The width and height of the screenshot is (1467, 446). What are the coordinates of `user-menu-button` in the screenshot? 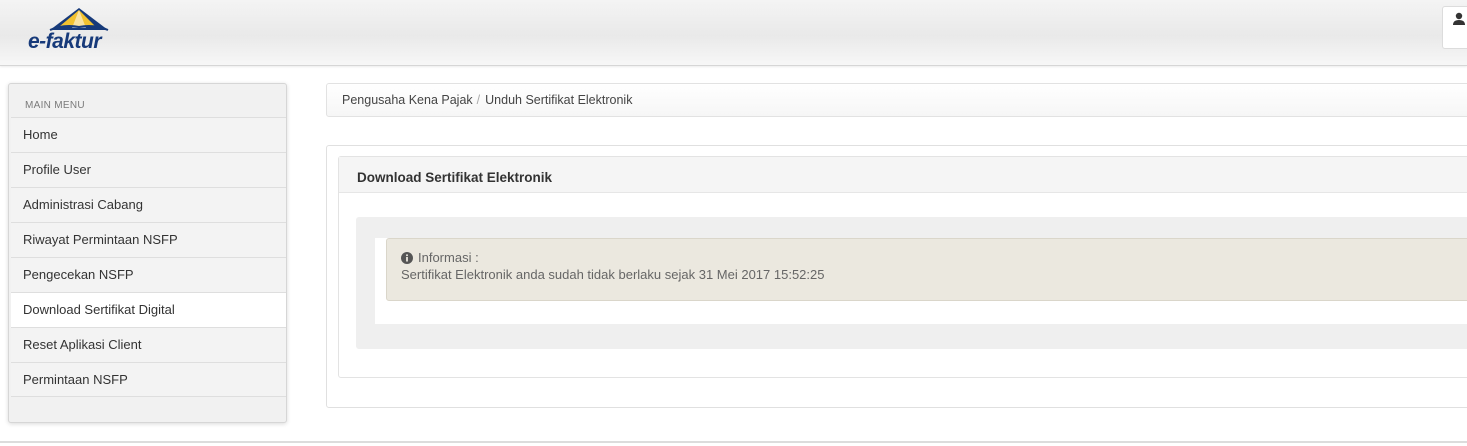 It's located at (1454, 27).